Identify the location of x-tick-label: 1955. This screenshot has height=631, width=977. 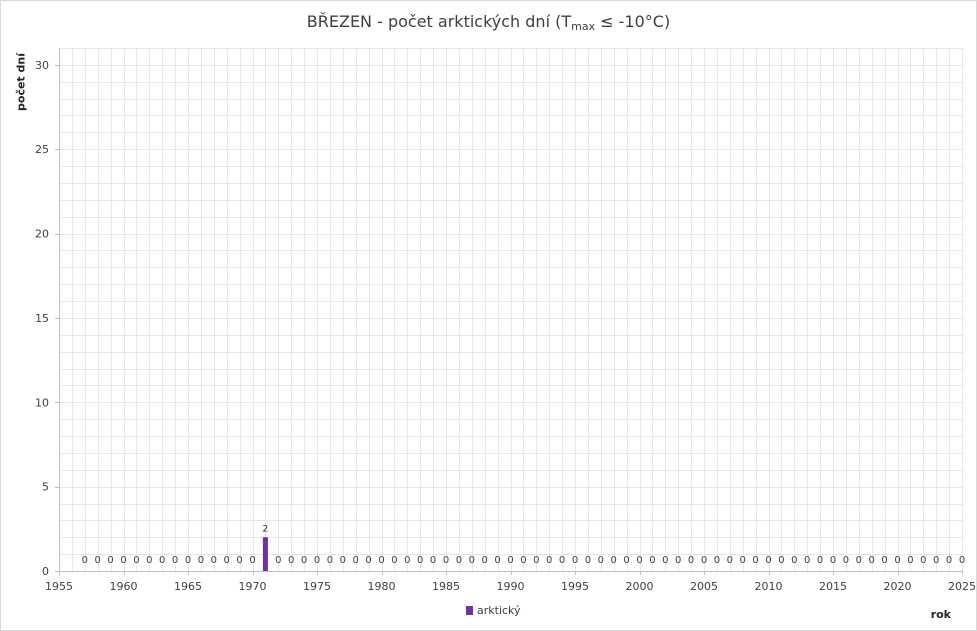
(59, 586).